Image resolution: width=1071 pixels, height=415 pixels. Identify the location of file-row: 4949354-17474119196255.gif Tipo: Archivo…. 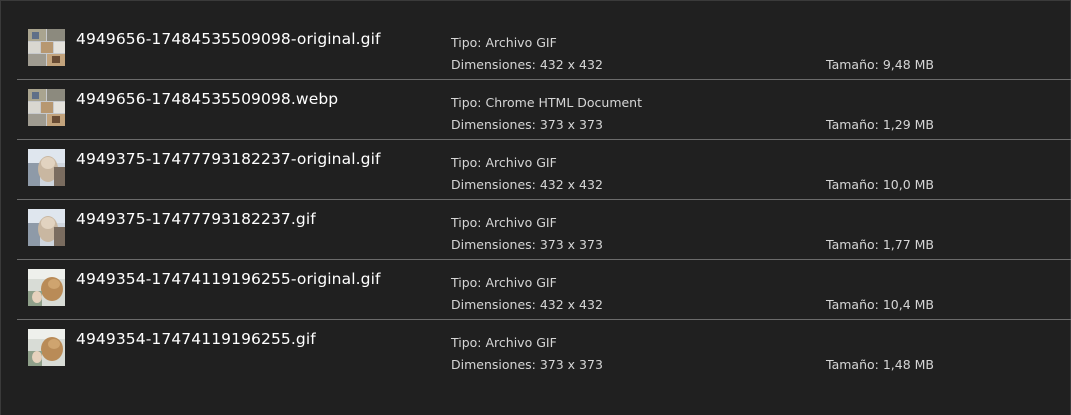
(544, 350).